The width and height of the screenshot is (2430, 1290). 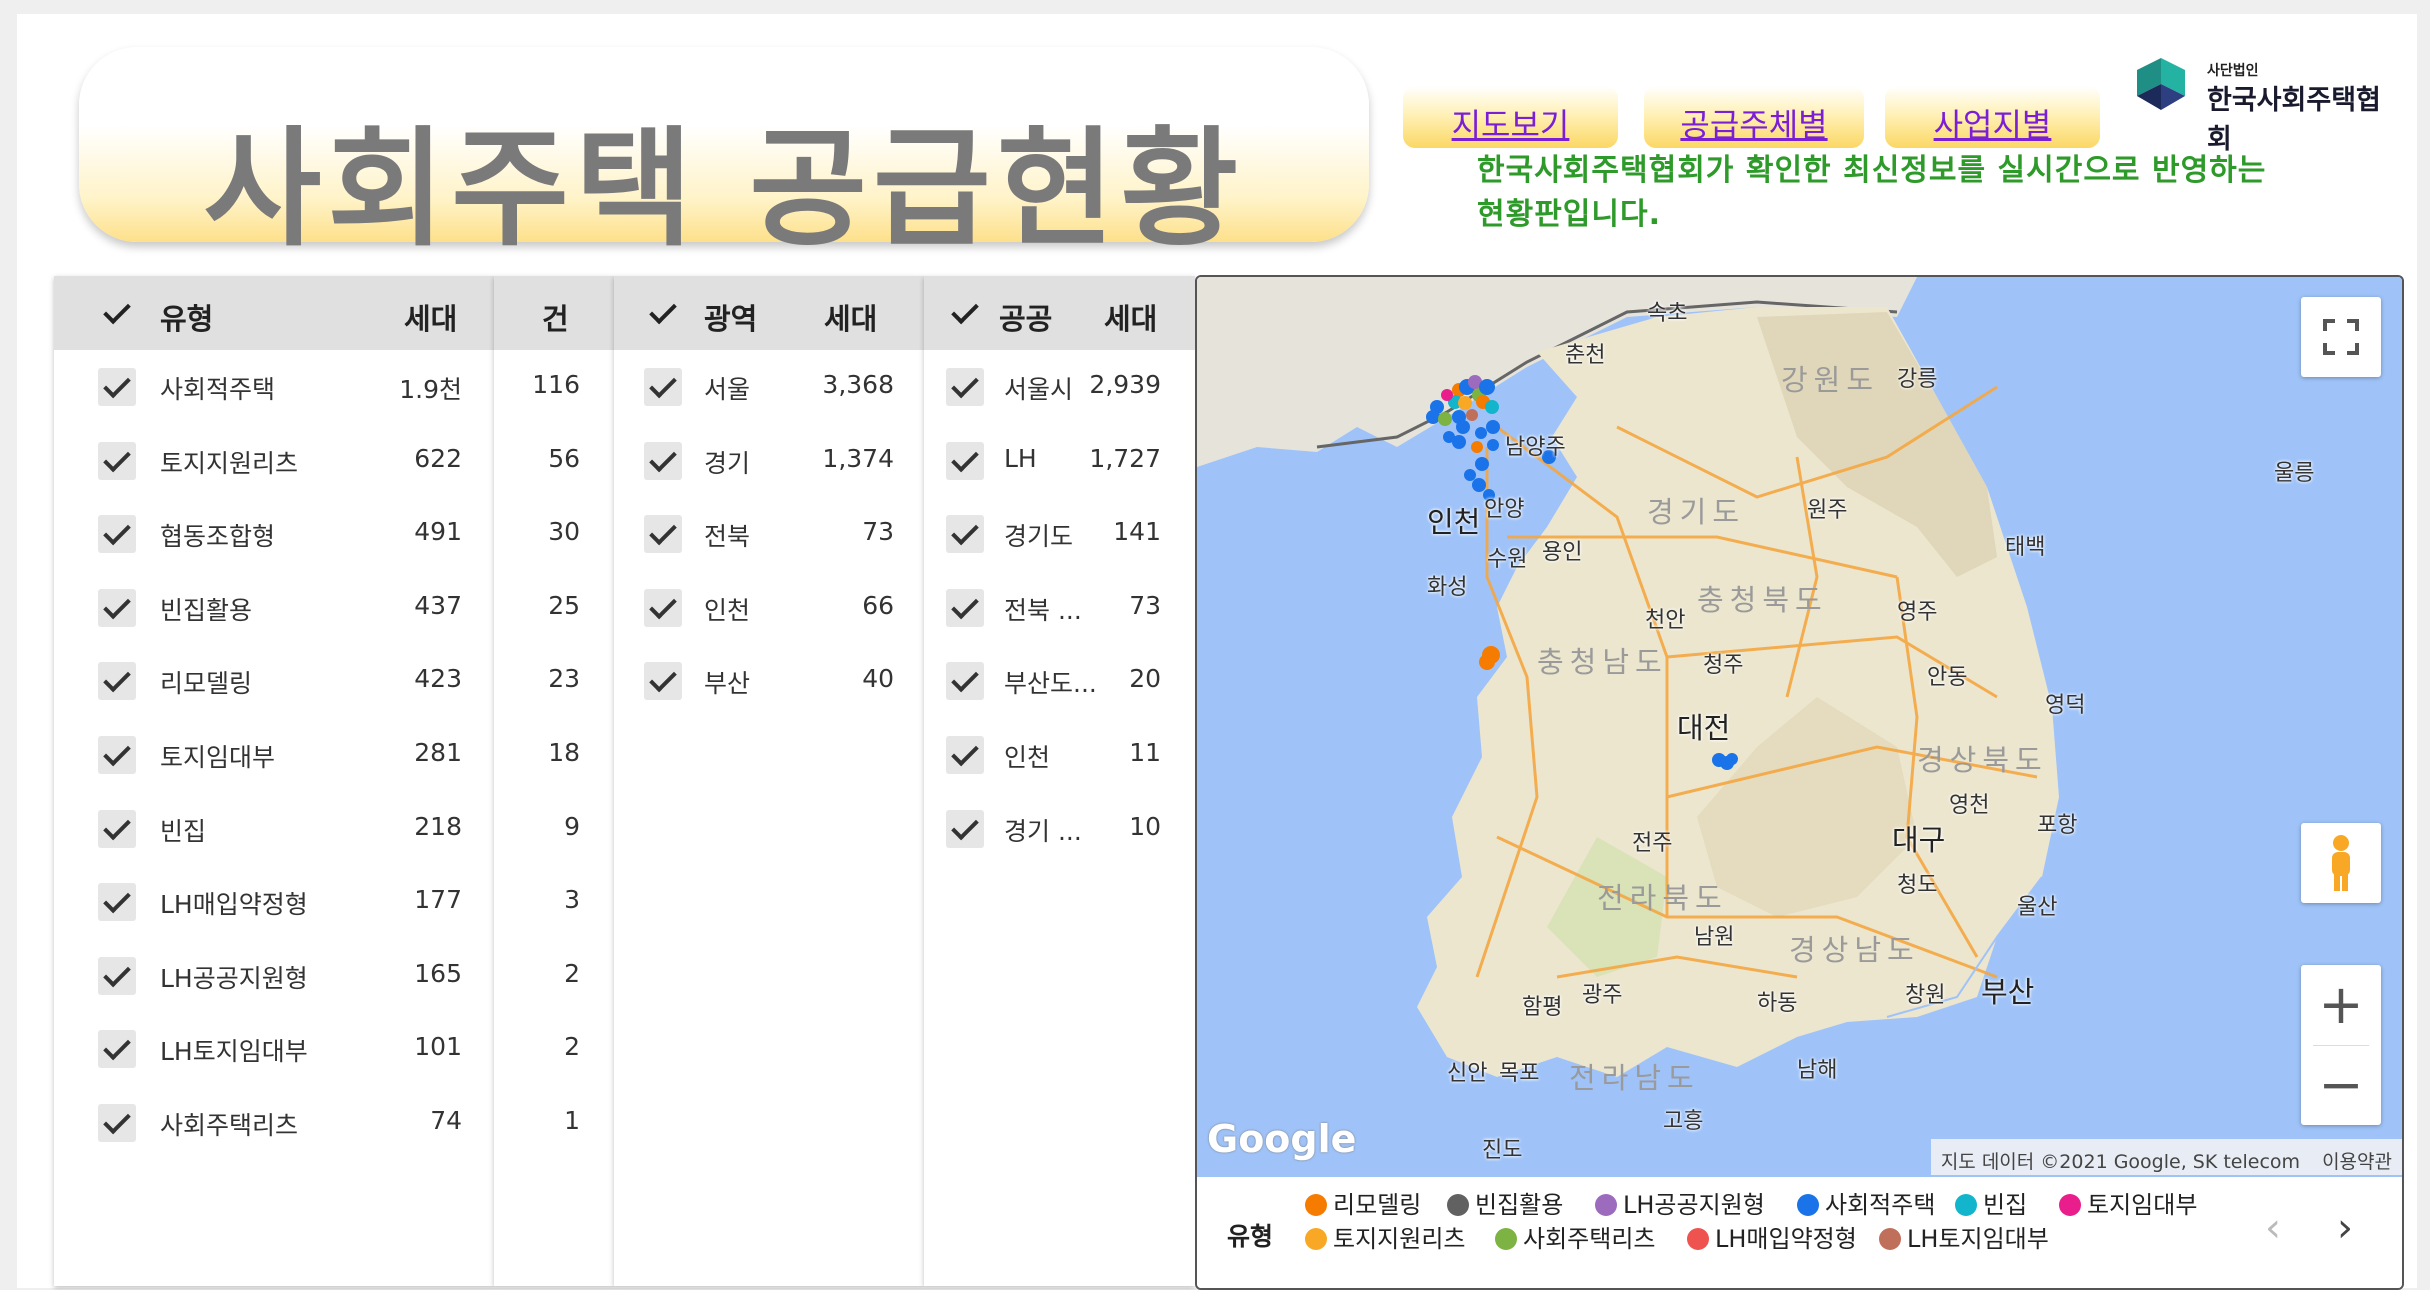 What do you see at coordinates (2166, 1157) in the screenshot?
I see `map-attribution: 지도 데이터 ©2021 Google, SK telecom 이용약관` at bounding box center [2166, 1157].